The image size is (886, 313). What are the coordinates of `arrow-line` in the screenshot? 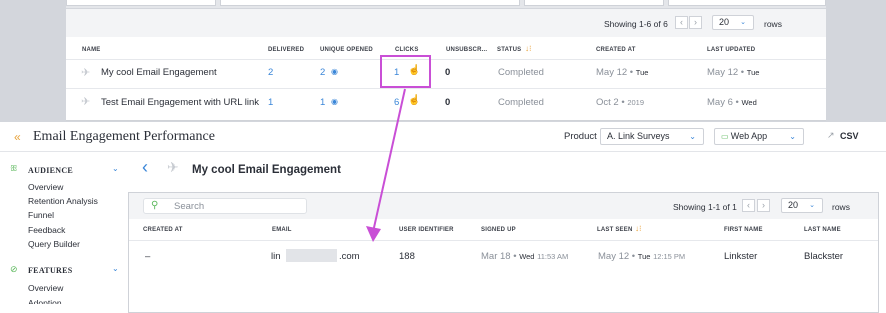 It's located at (389, 160).